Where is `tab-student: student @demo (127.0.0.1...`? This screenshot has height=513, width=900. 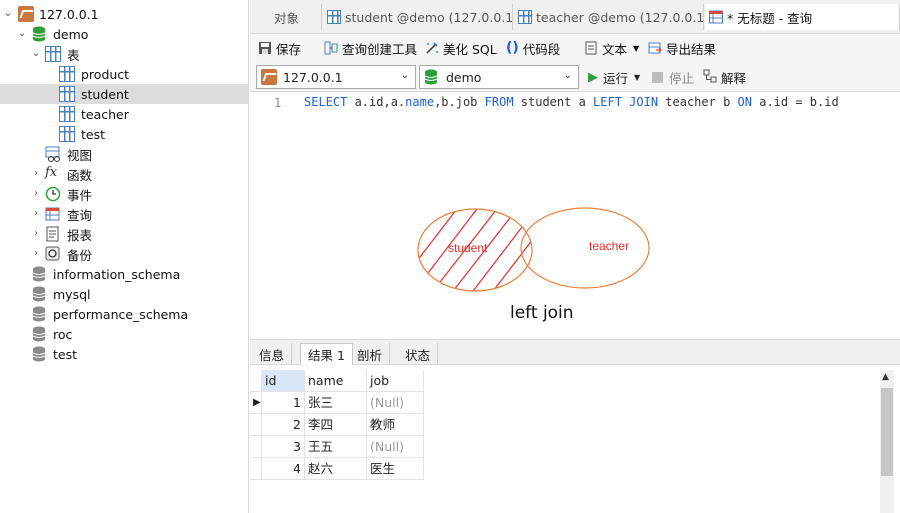
tab-student: student @demo (127.0.0.1... is located at coordinates (418, 17).